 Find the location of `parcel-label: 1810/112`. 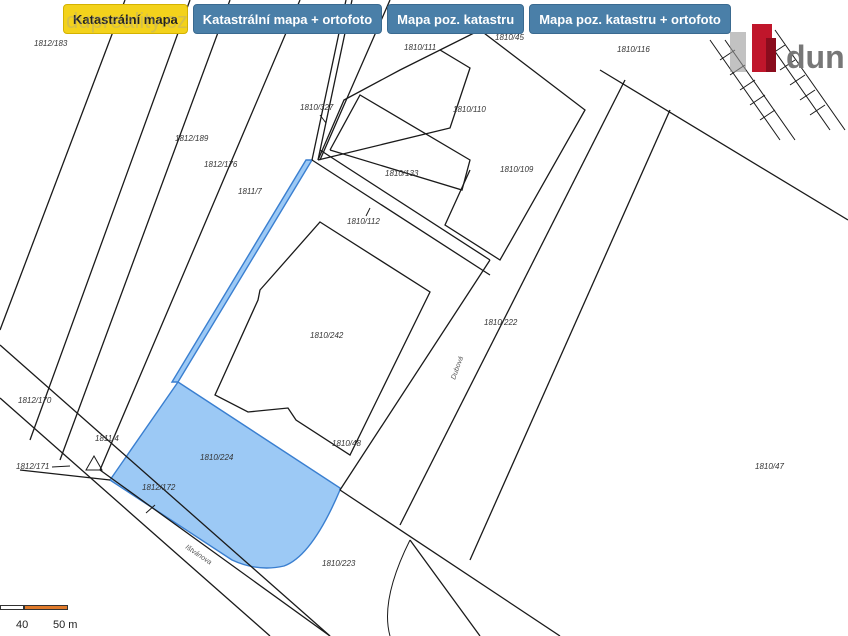

parcel-label: 1810/112 is located at coordinates (363, 221).